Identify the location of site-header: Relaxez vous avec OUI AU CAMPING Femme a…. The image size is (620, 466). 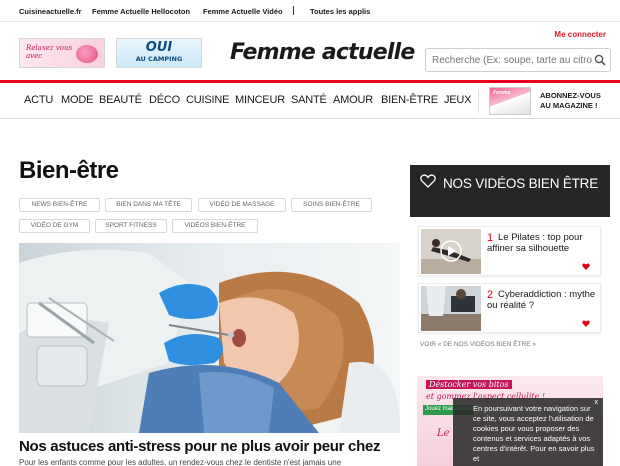
(310, 51).